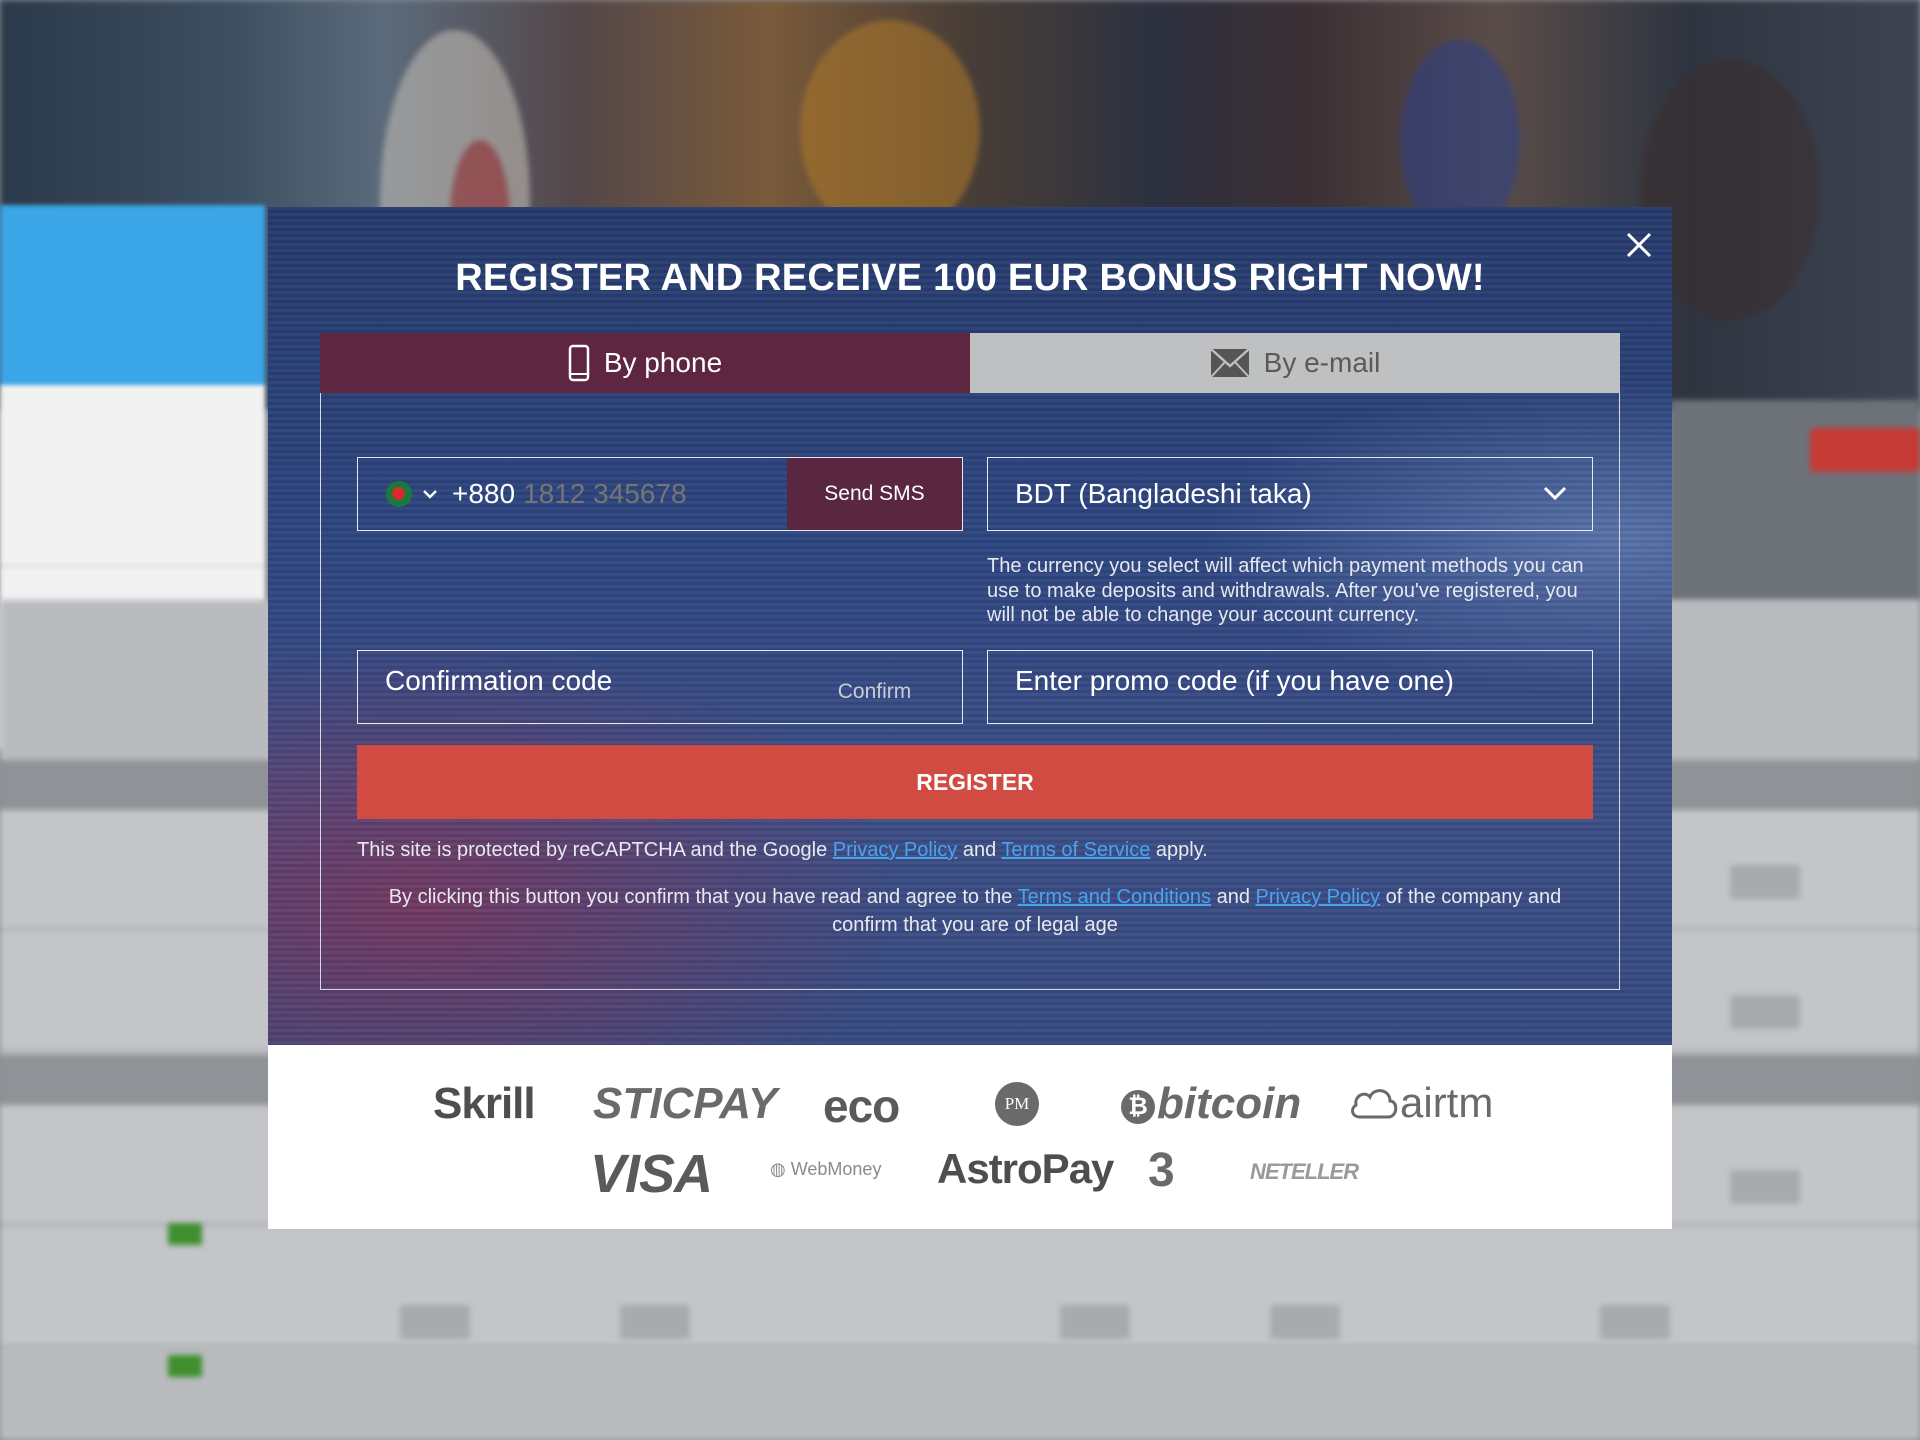  I want to click on airtm-logo: airtm, so click(1420, 1103).